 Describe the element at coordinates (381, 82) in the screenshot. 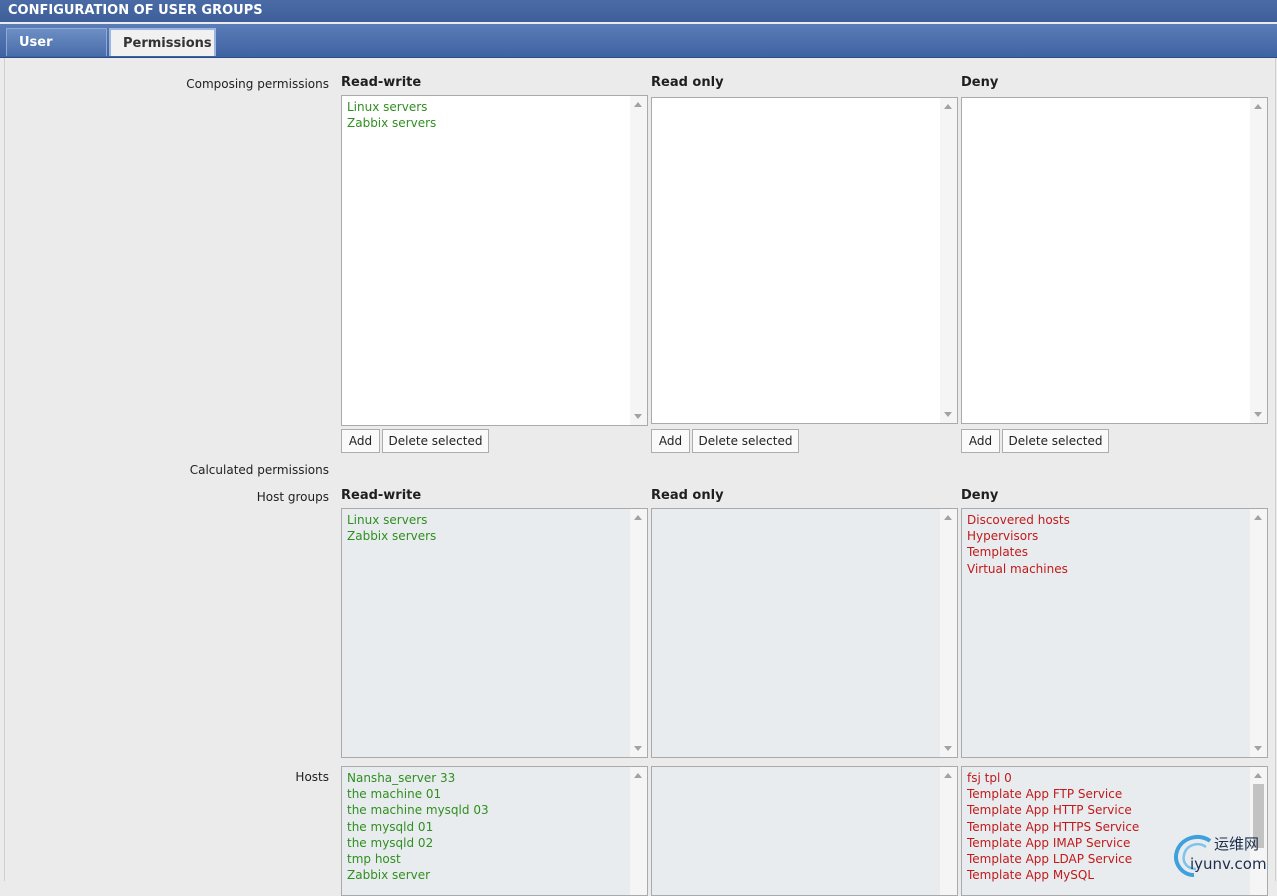

I see `composing-read-write-heading: Read-write` at that location.